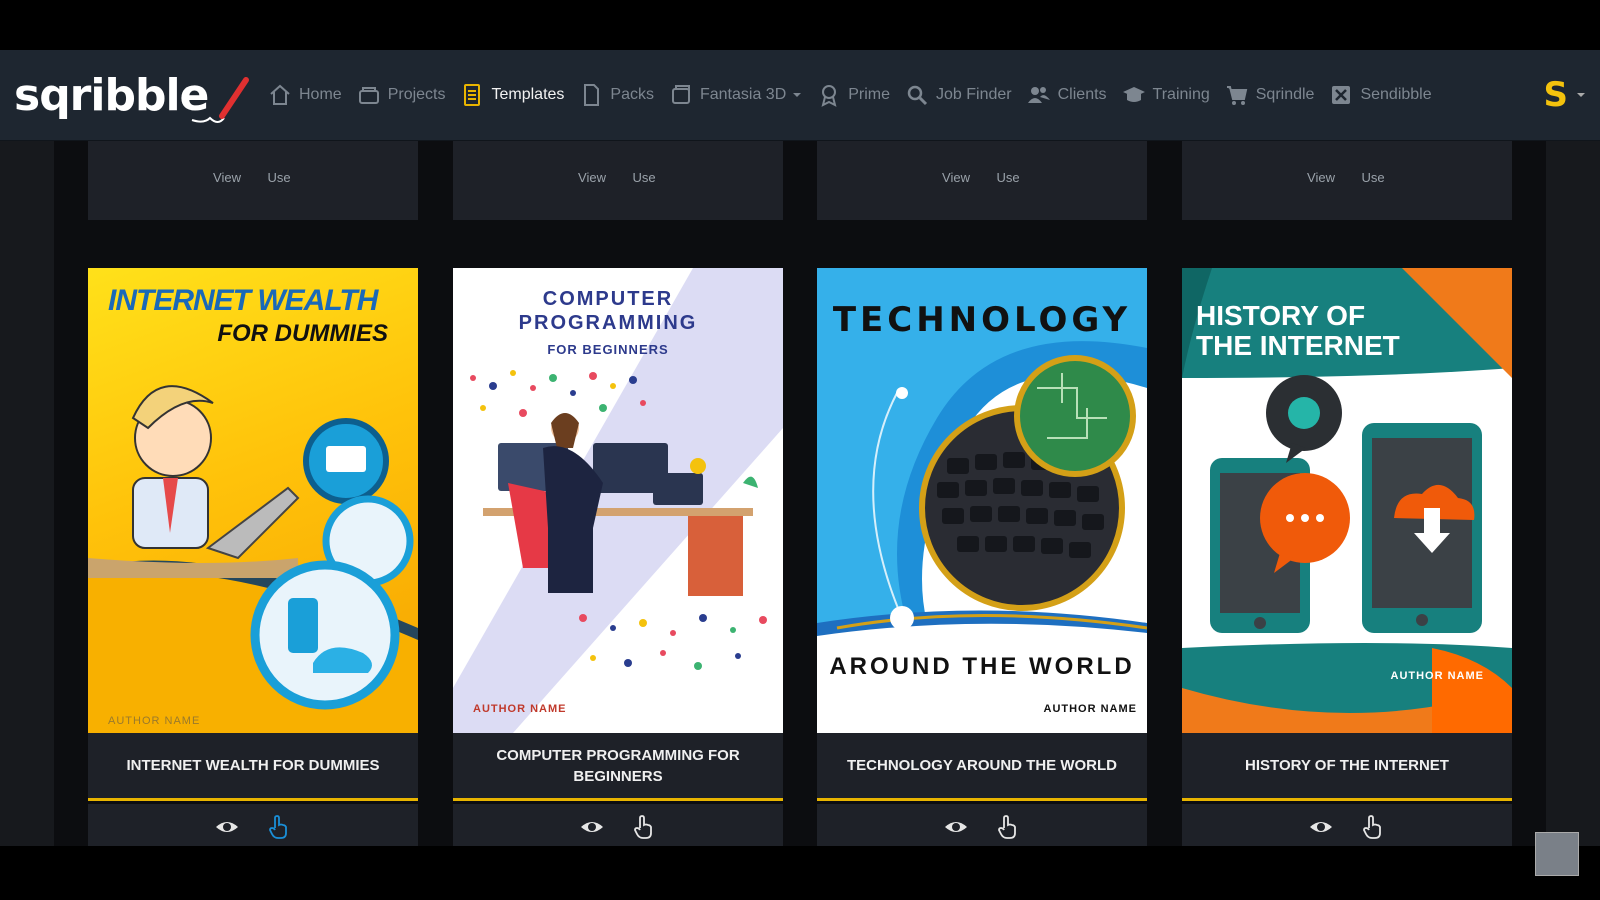 The image size is (1600, 900). I want to click on nav-home: Home, so click(305, 95).